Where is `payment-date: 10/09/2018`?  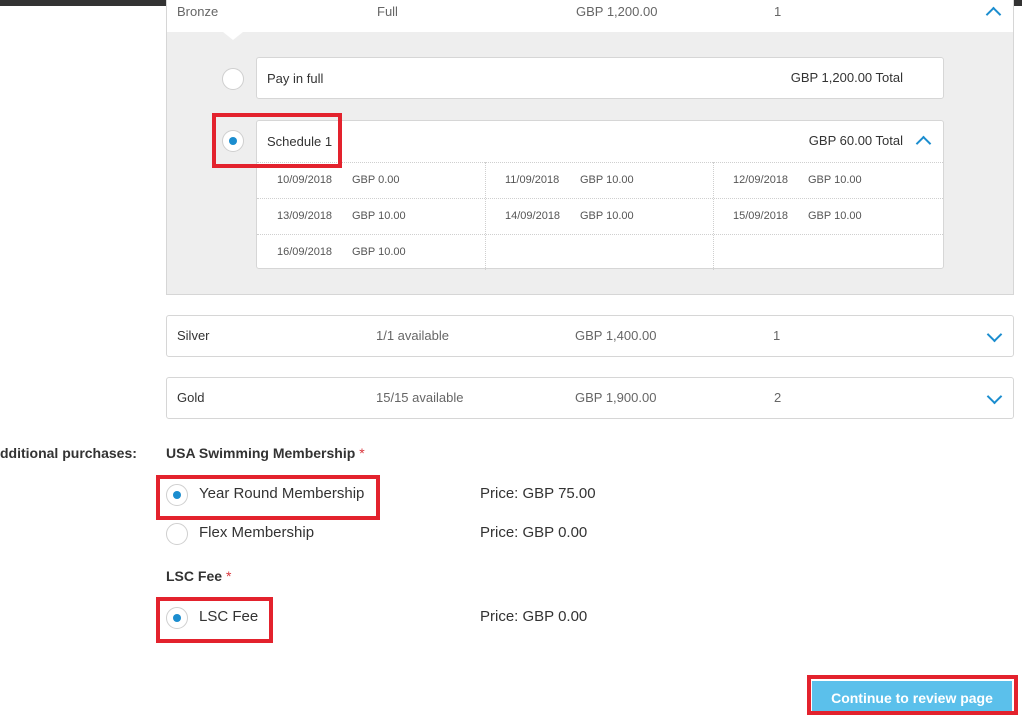 payment-date: 10/09/2018 is located at coordinates (305, 180).